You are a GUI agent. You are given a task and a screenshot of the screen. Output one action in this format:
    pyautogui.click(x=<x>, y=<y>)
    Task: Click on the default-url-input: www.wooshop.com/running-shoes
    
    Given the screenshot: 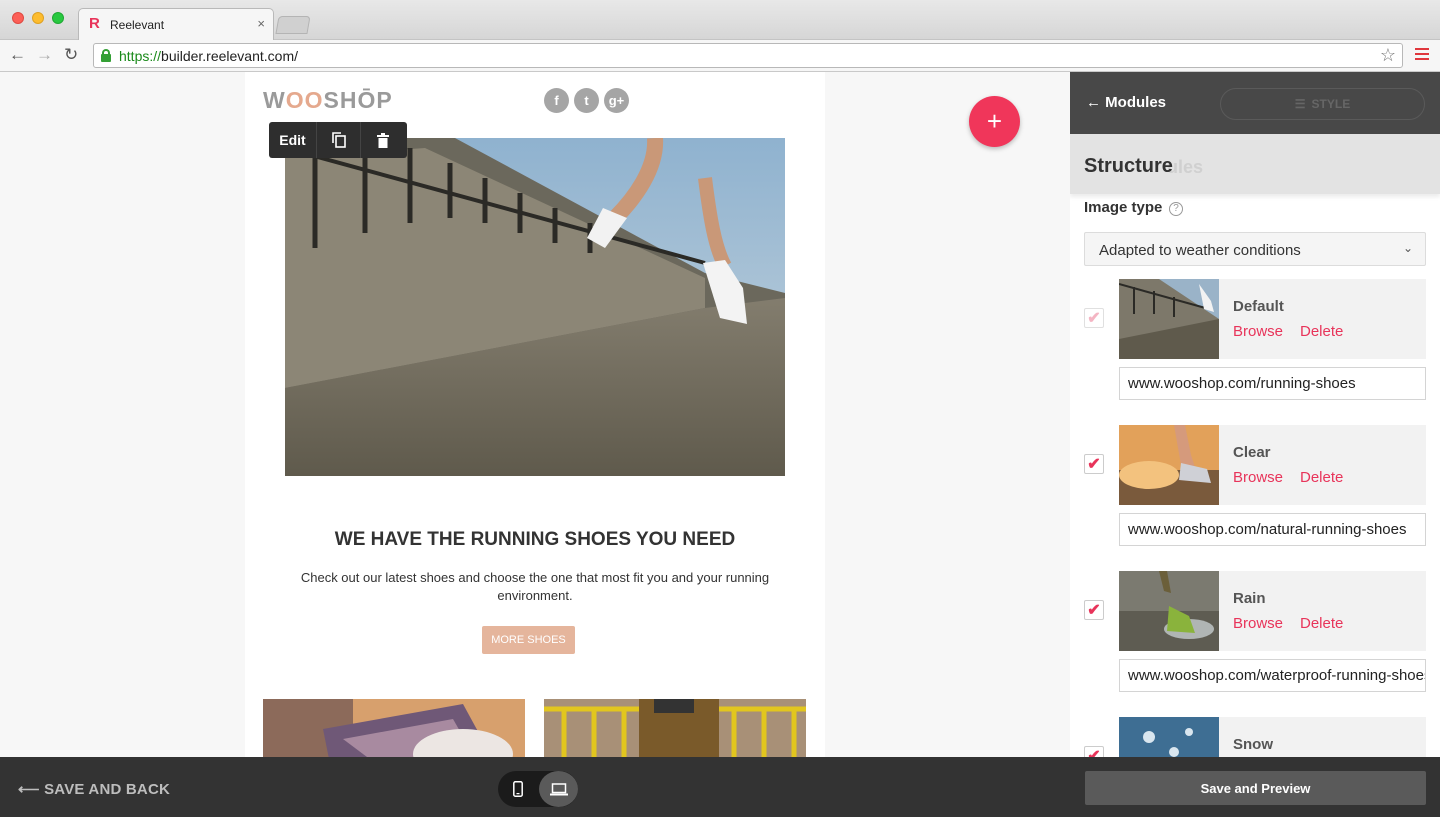 What is the action you would take?
    pyautogui.click(x=1272, y=383)
    